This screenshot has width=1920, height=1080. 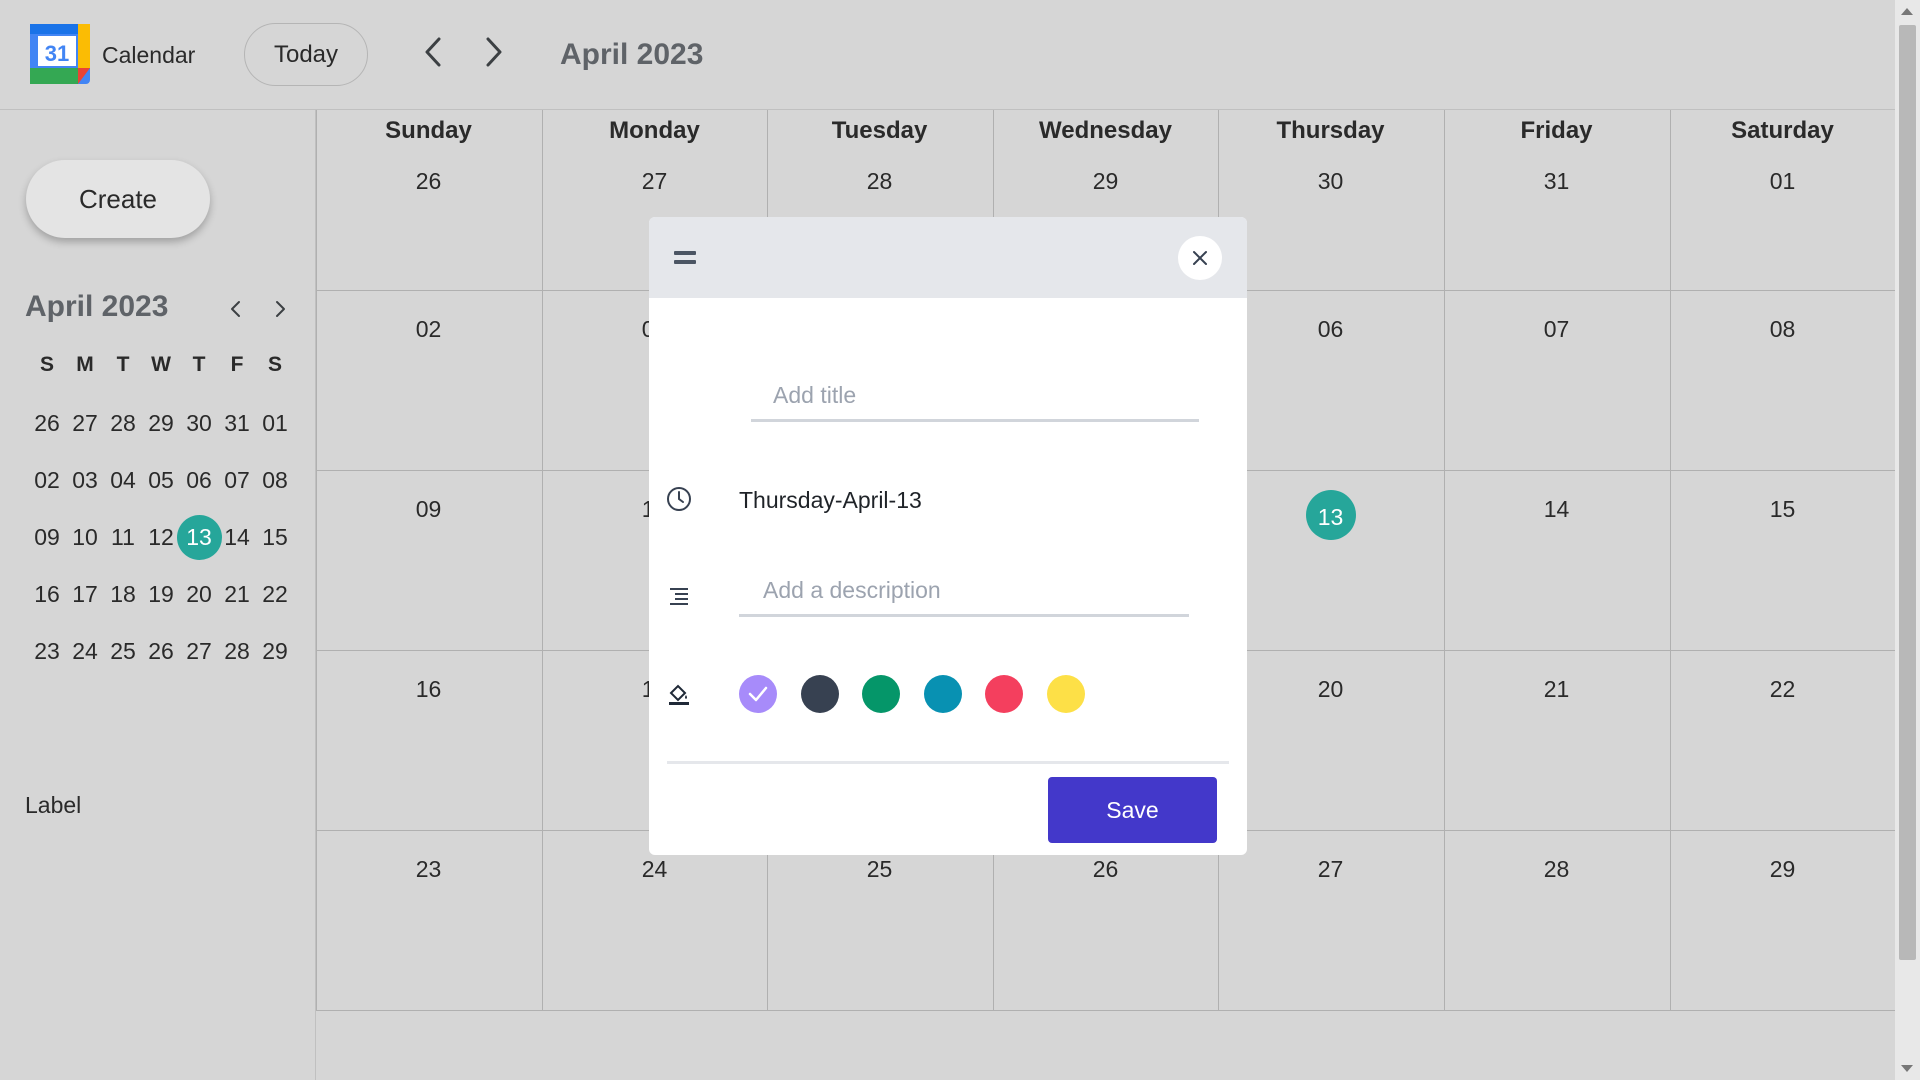 What do you see at coordinates (149, 55) in the screenshot?
I see `app-title: Calendar` at bounding box center [149, 55].